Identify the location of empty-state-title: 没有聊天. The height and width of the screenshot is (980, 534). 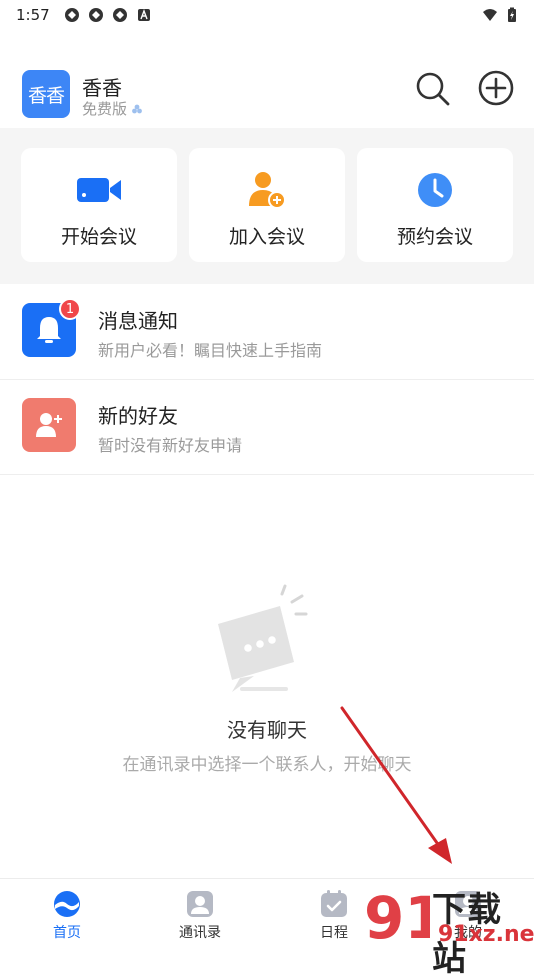
(267, 730).